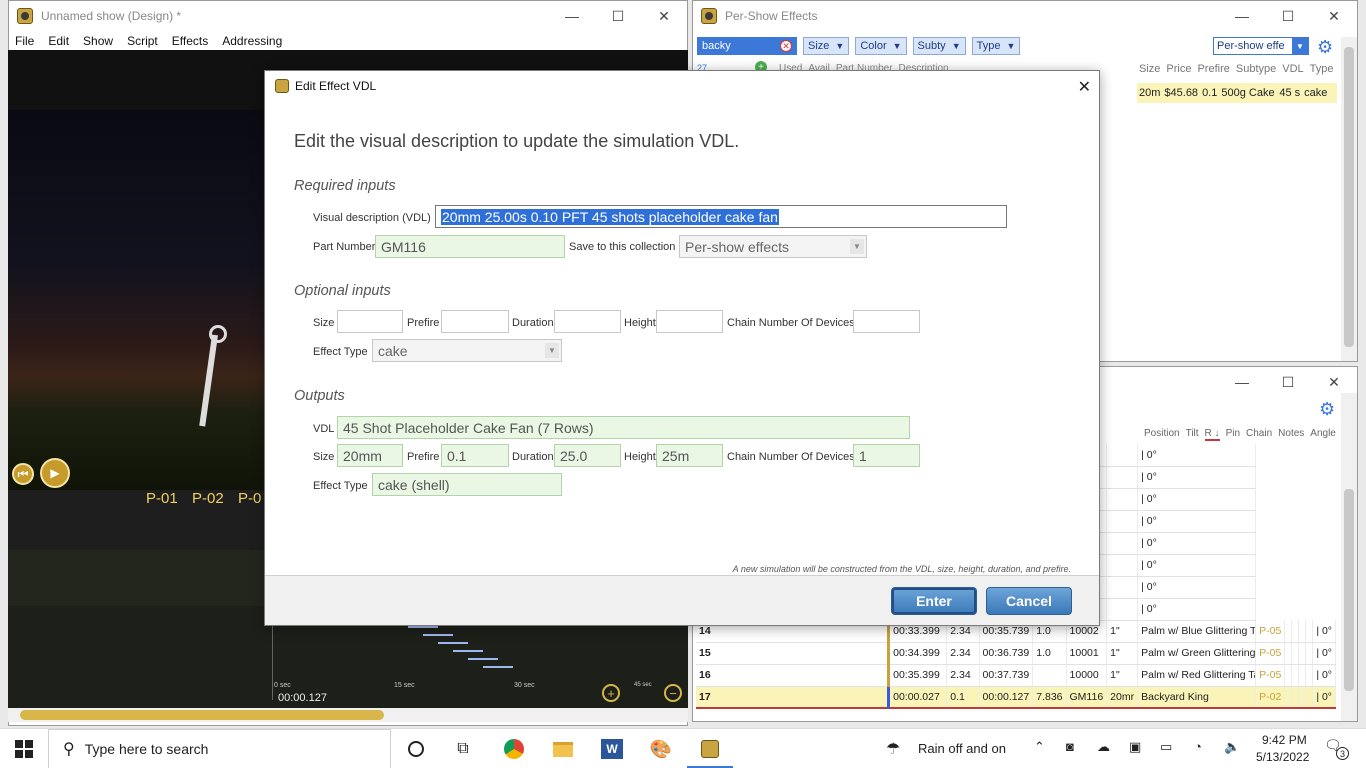  What do you see at coordinates (24, 41) in the screenshot?
I see `menu-file: File` at bounding box center [24, 41].